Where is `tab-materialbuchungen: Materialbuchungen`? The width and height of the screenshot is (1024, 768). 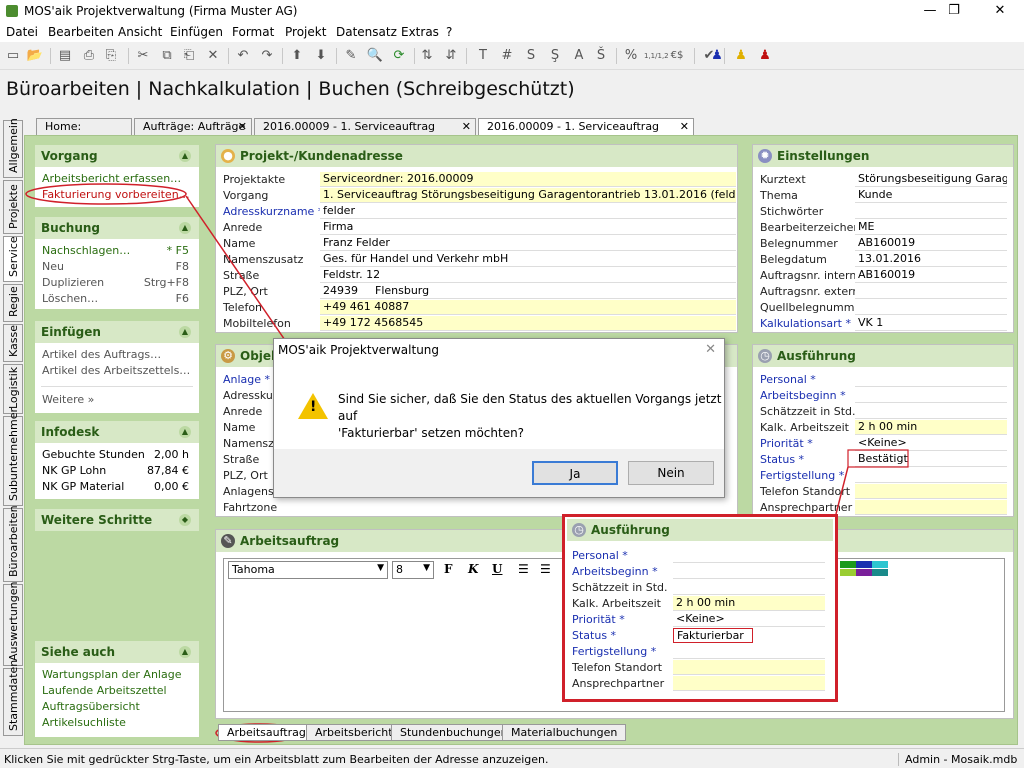 tab-materialbuchungen: Materialbuchungen is located at coordinates (564, 732).